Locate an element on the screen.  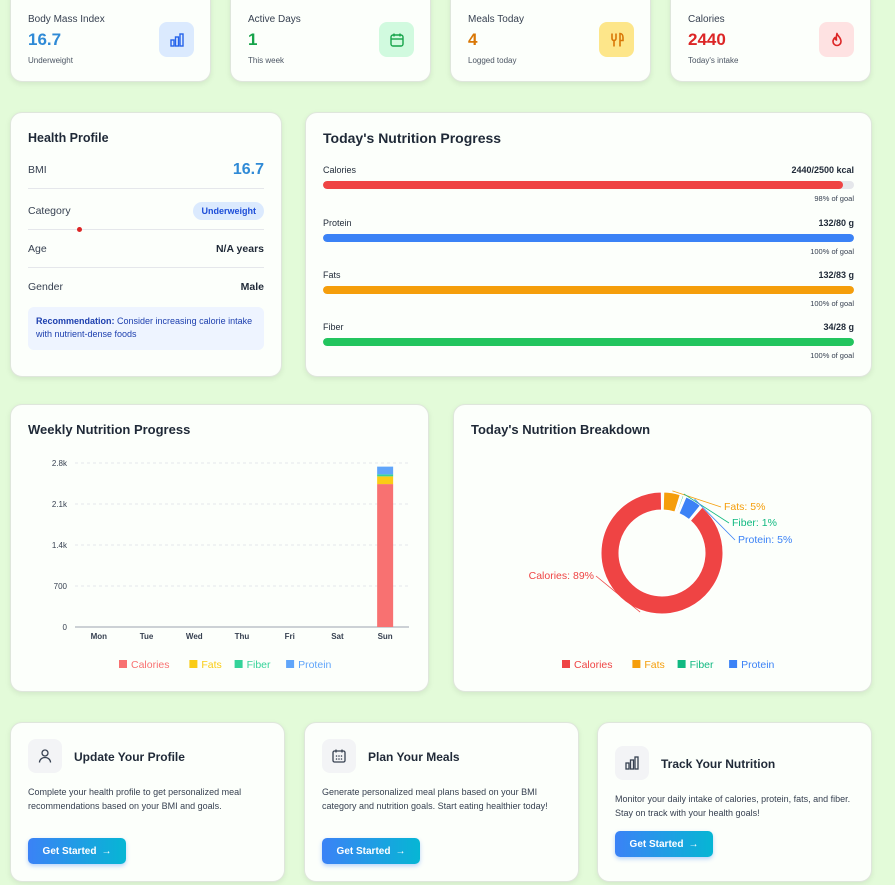
stat-value: 16.7 is located at coordinates (45, 39).